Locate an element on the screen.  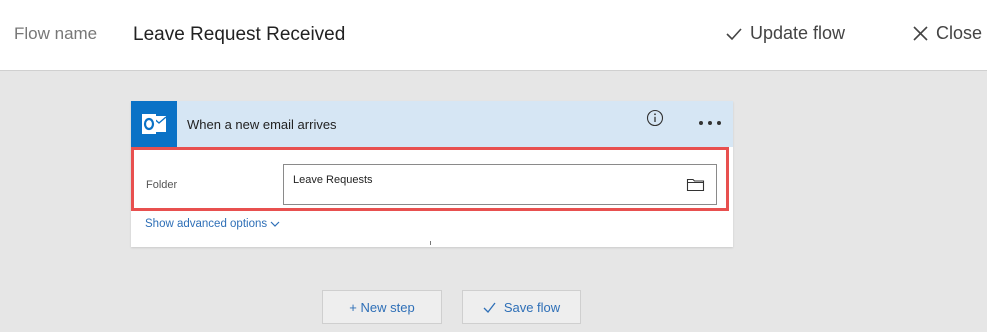
save-flow-label: Save flow is located at coordinates (532, 307).